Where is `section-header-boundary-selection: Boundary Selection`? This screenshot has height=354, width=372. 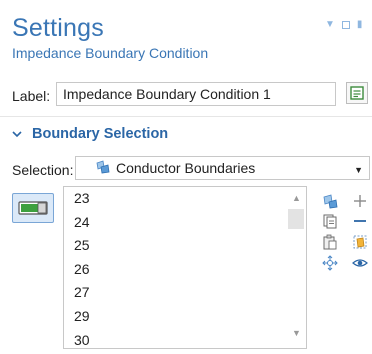 section-header-boundary-selection: Boundary Selection is located at coordinates (90, 134).